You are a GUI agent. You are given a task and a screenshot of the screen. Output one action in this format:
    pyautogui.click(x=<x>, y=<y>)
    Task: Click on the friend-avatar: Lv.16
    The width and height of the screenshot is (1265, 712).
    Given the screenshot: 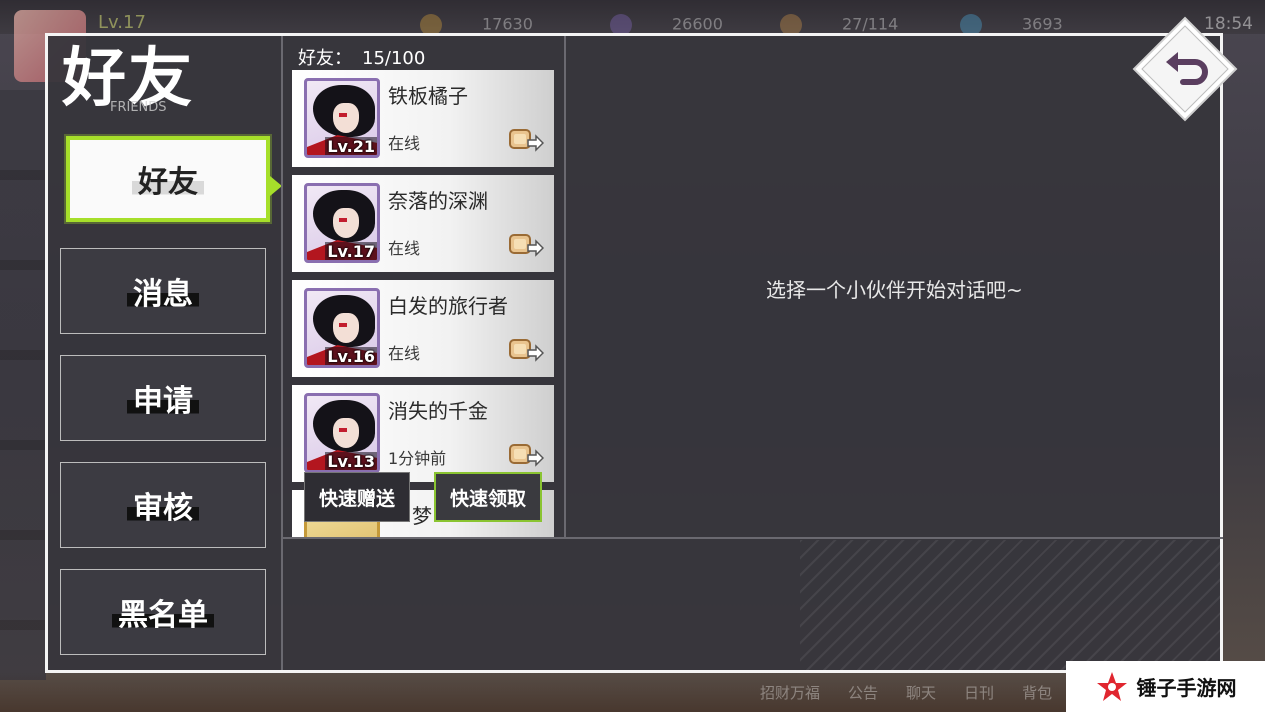 What is the action you would take?
    pyautogui.click(x=342, y=328)
    